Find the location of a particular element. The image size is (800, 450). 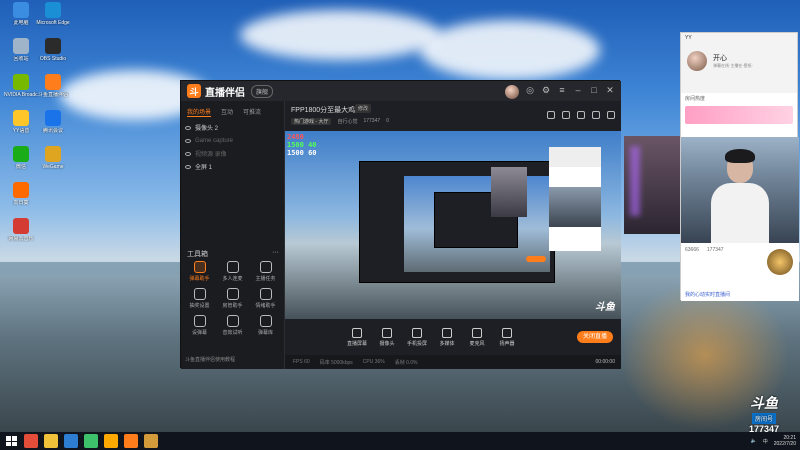

scene-list: 摄像头 2 Game capture 视频源 录像全屏 1 is located at coordinates (232, 147).